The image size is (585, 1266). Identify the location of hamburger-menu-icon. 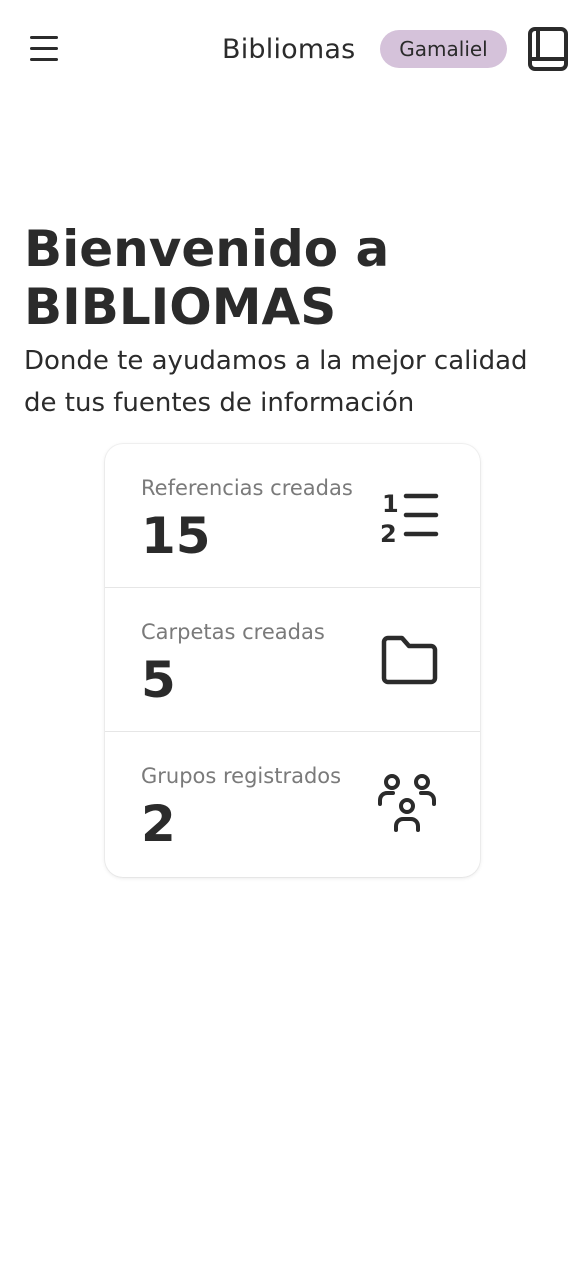
(48, 48).